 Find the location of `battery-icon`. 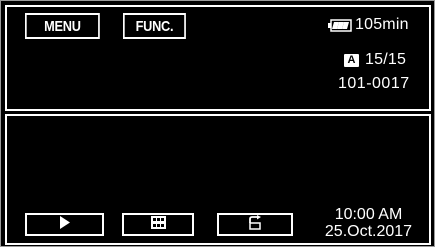

battery-icon is located at coordinates (340, 25).